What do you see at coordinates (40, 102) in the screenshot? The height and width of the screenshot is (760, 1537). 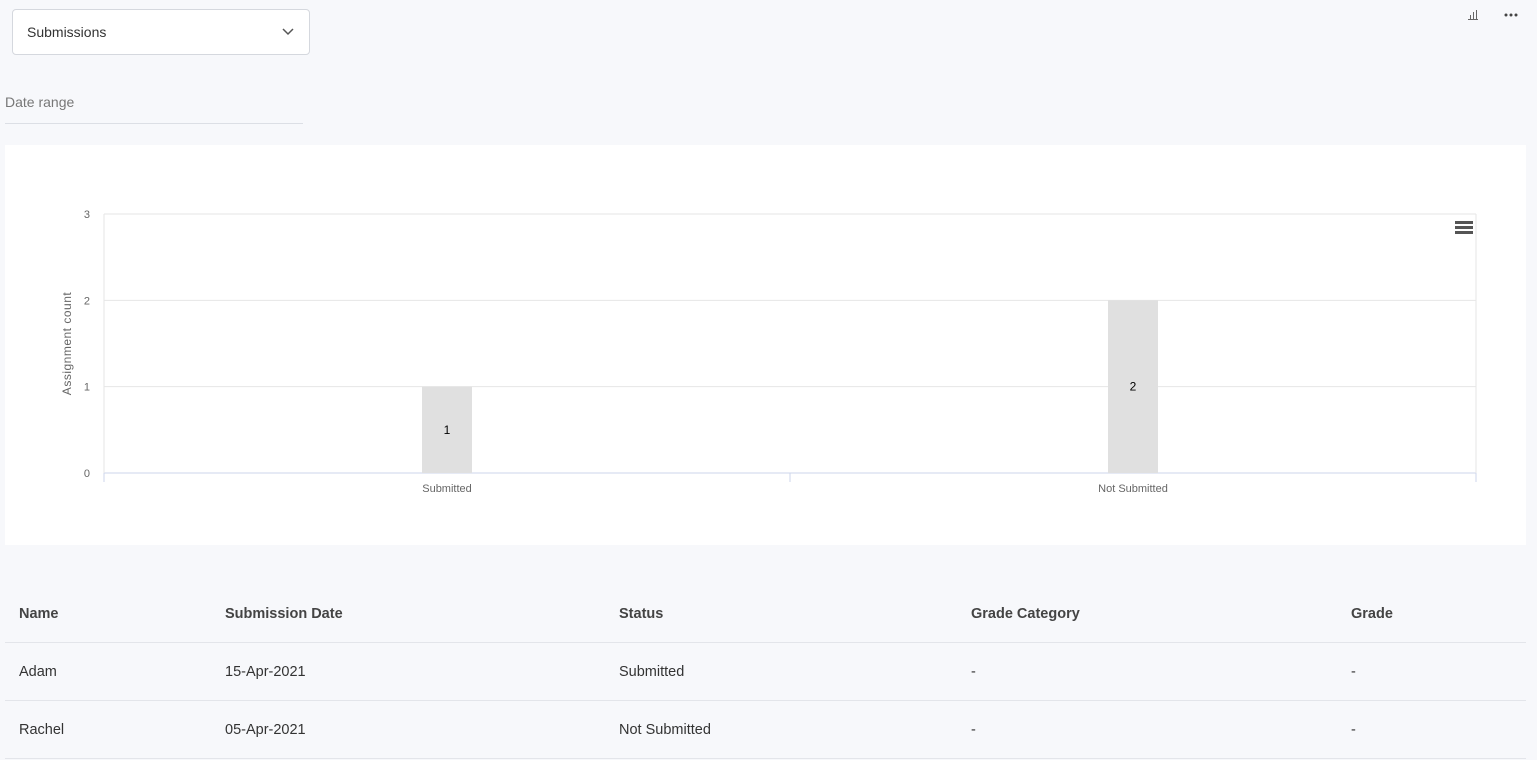 I see `date-range-label: Date range` at bounding box center [40, 102].